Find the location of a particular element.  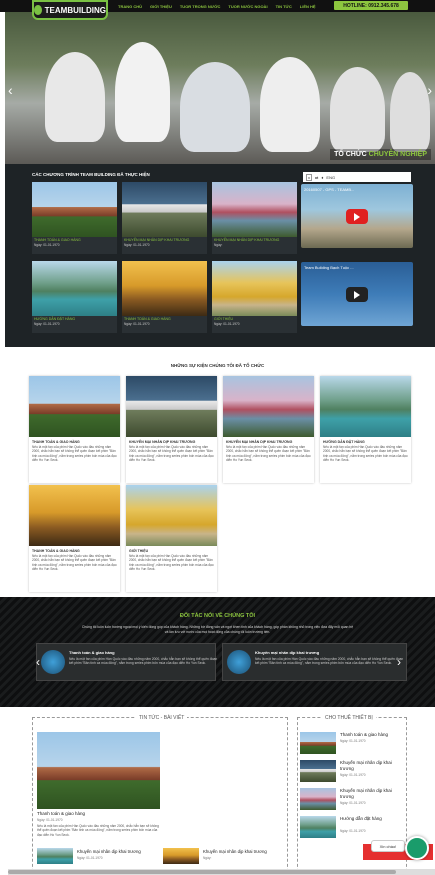

nav-item: GIỚI THIỆU is located at coordinates (161, 6).